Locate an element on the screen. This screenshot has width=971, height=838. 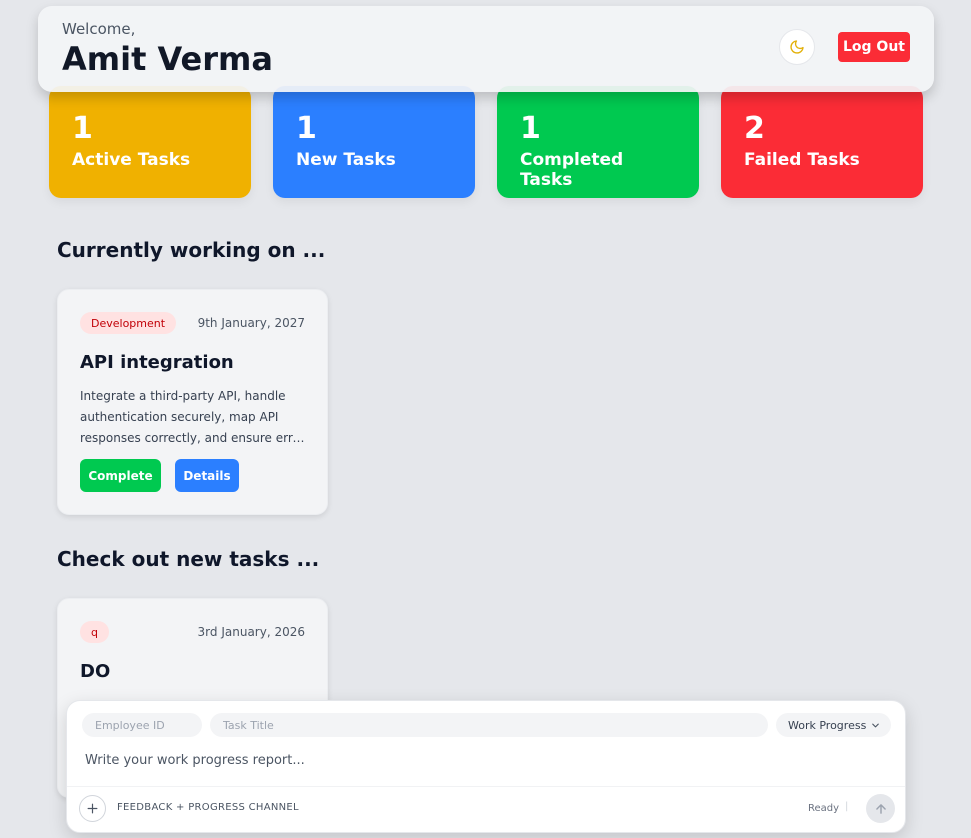
arrow-up-icon is located at coordinates (880, 808).